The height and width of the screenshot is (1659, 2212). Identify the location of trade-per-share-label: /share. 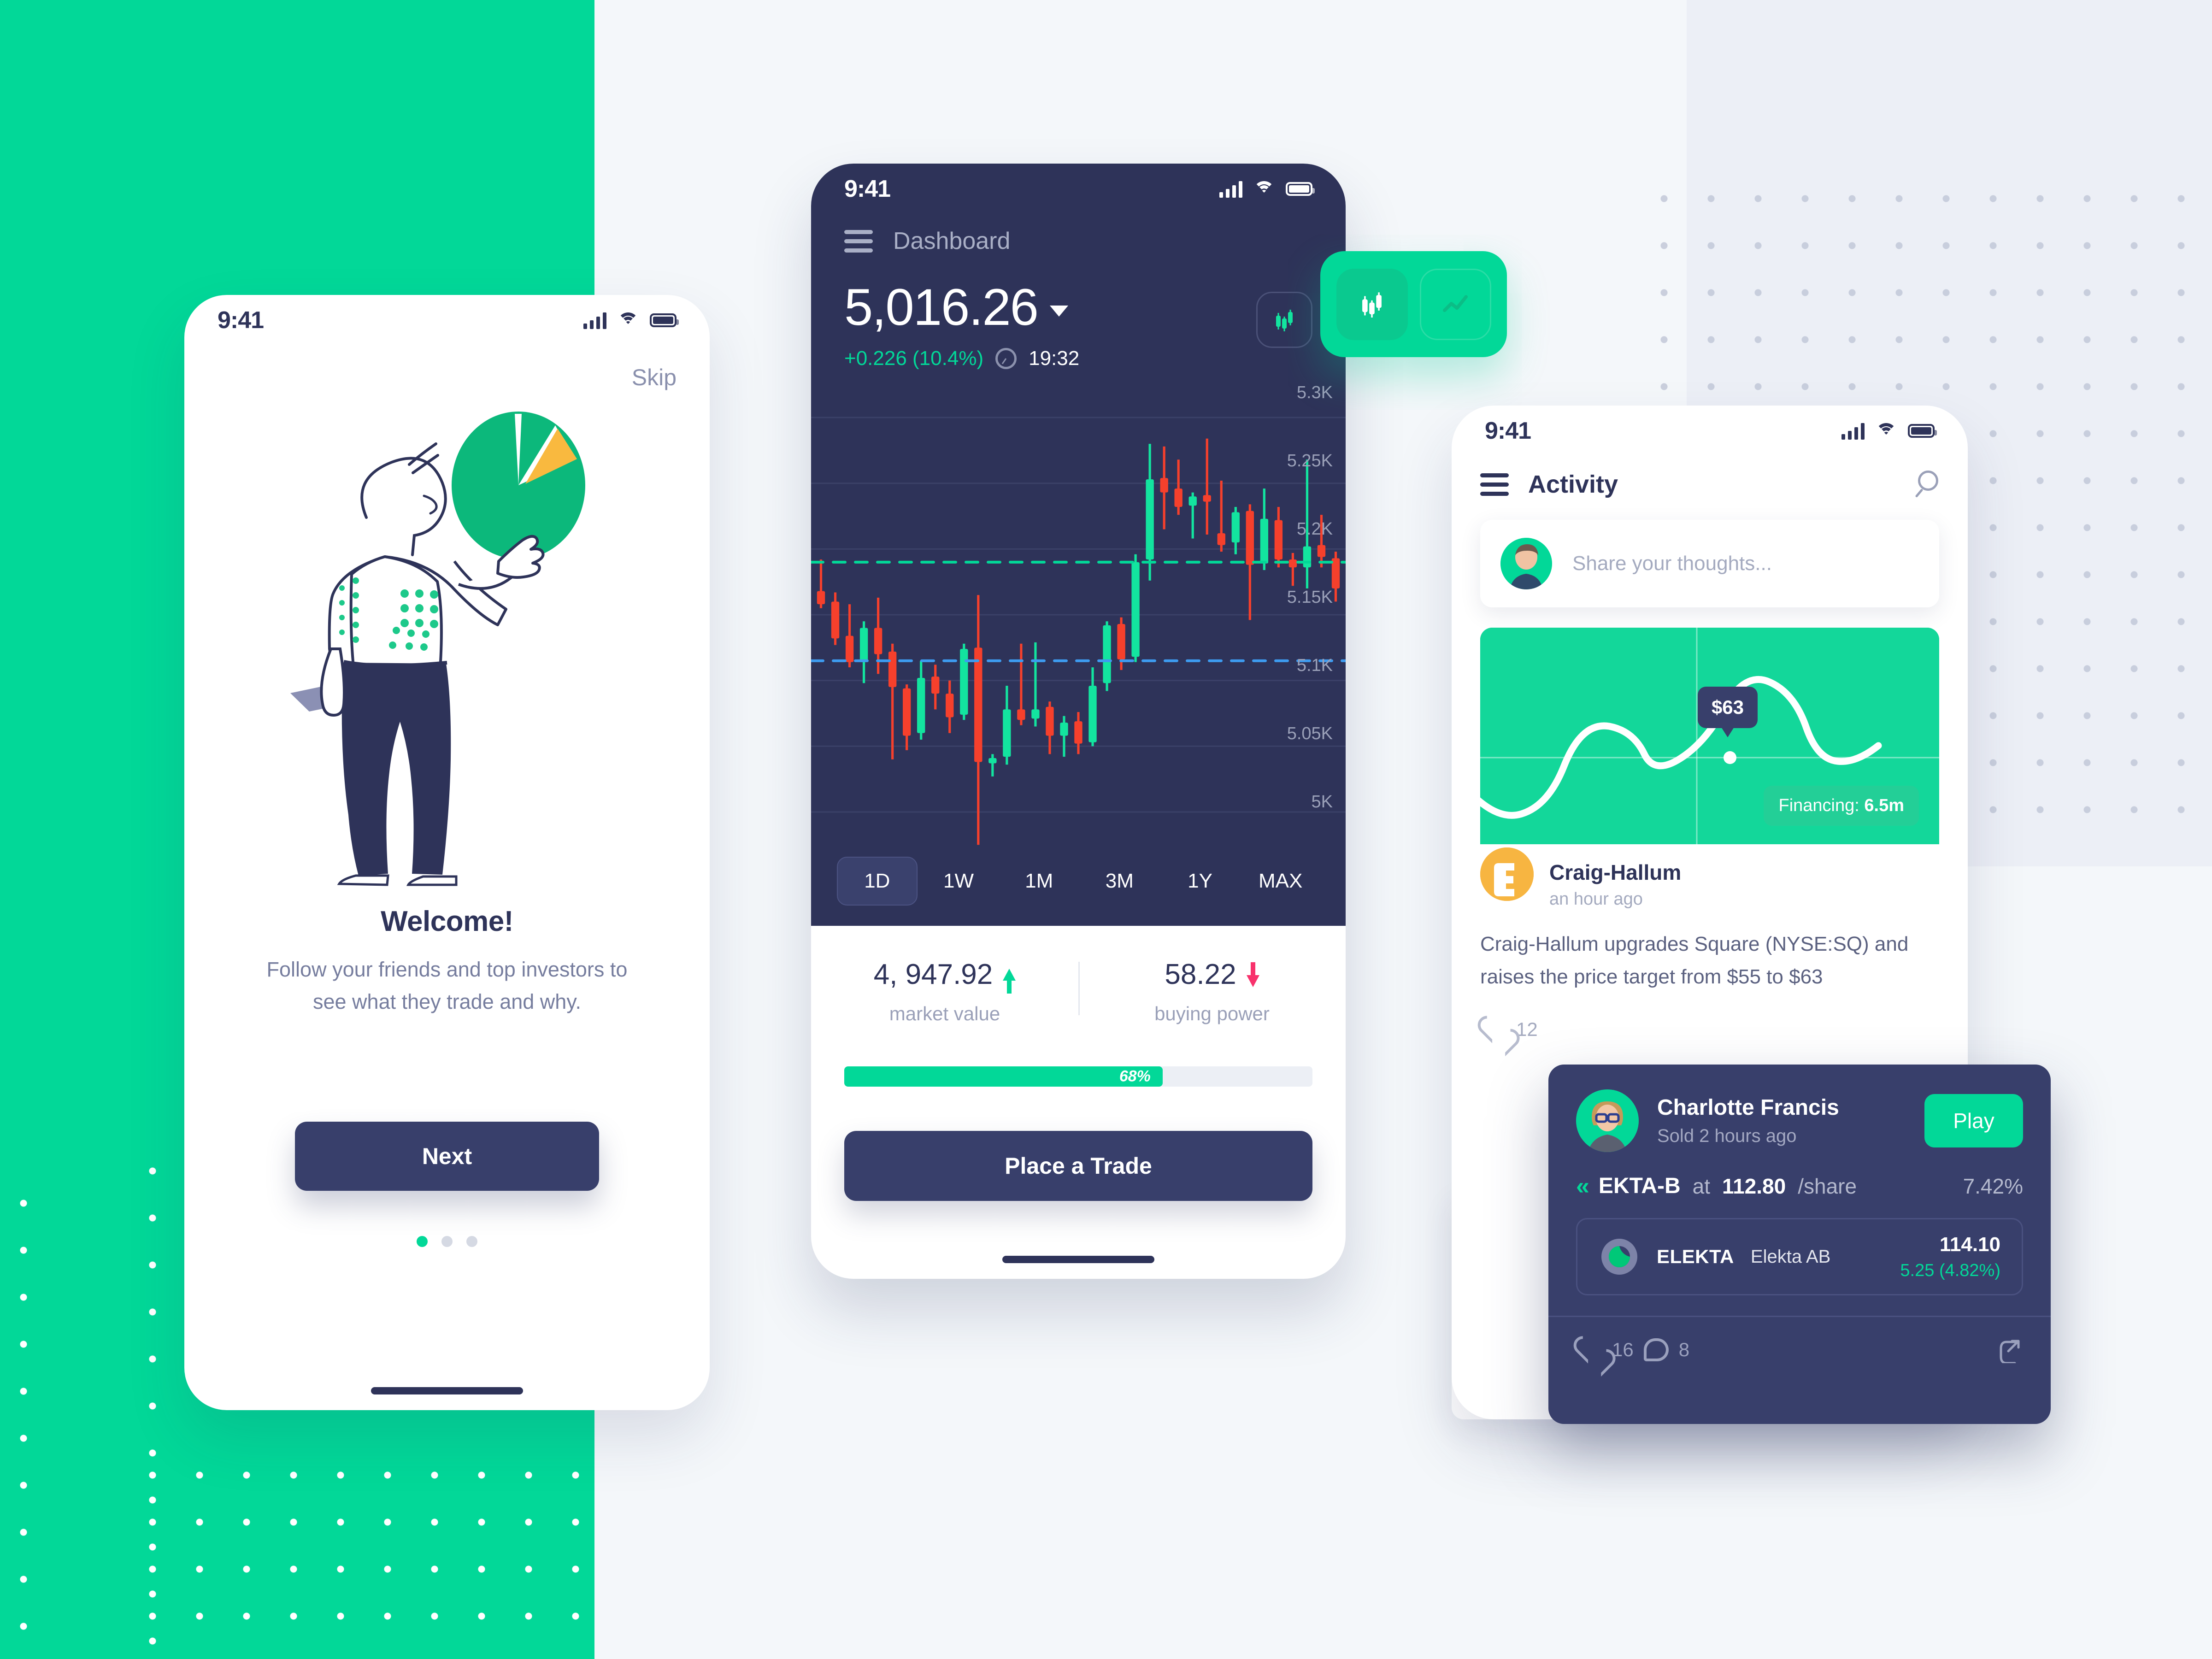
(1827, 1186).